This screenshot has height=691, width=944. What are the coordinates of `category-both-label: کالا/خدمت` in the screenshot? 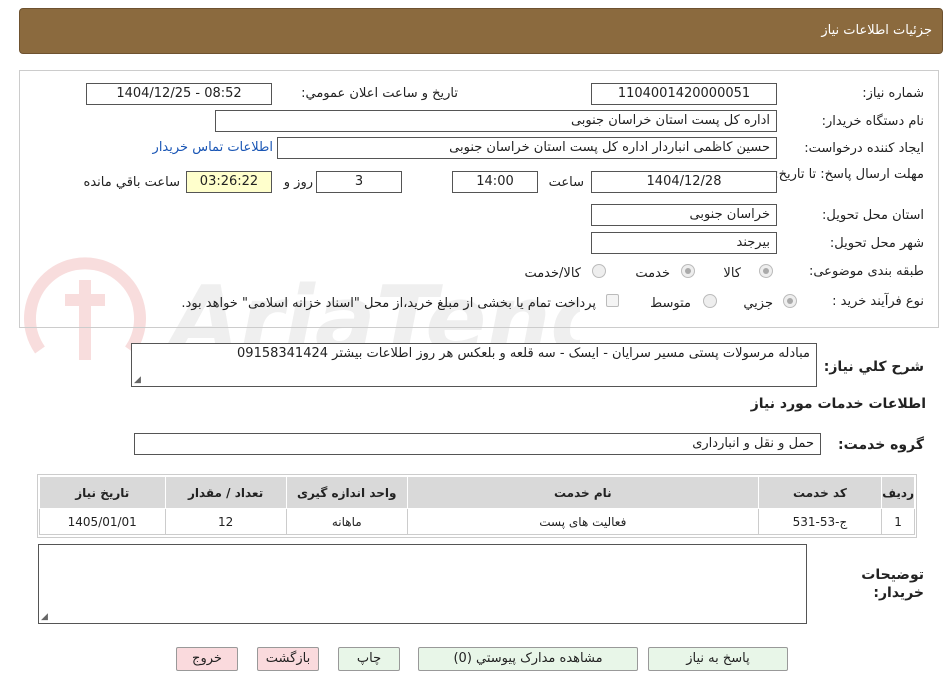 It's located at (552, 273).